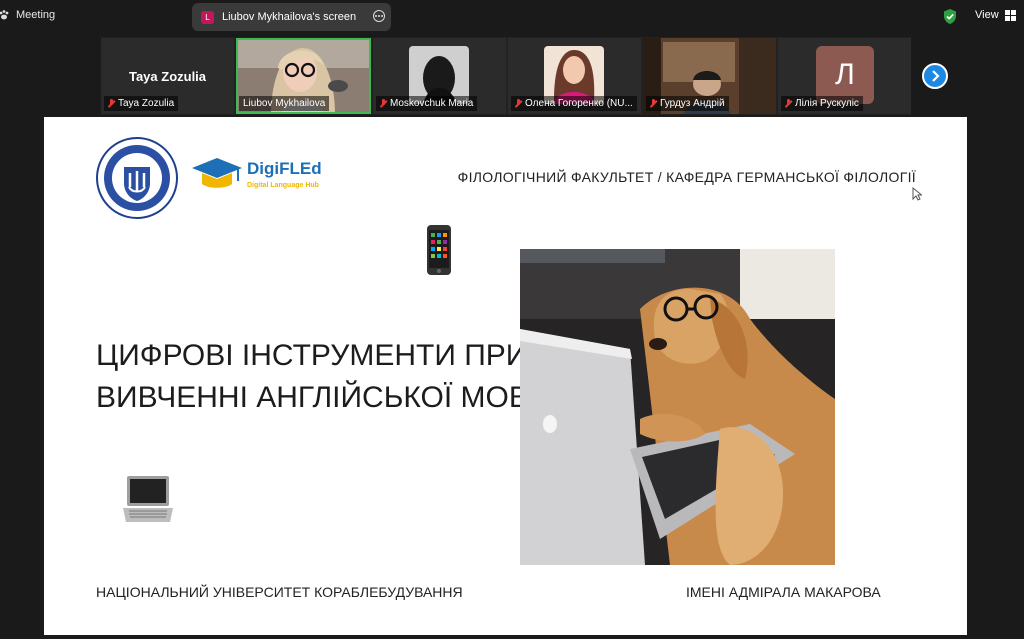  What do you see at coordinates (709, 76) in the screenshot?
I see `participant-tile-andrii: Гурдуз Андрій` at bounding box center [709, 76].